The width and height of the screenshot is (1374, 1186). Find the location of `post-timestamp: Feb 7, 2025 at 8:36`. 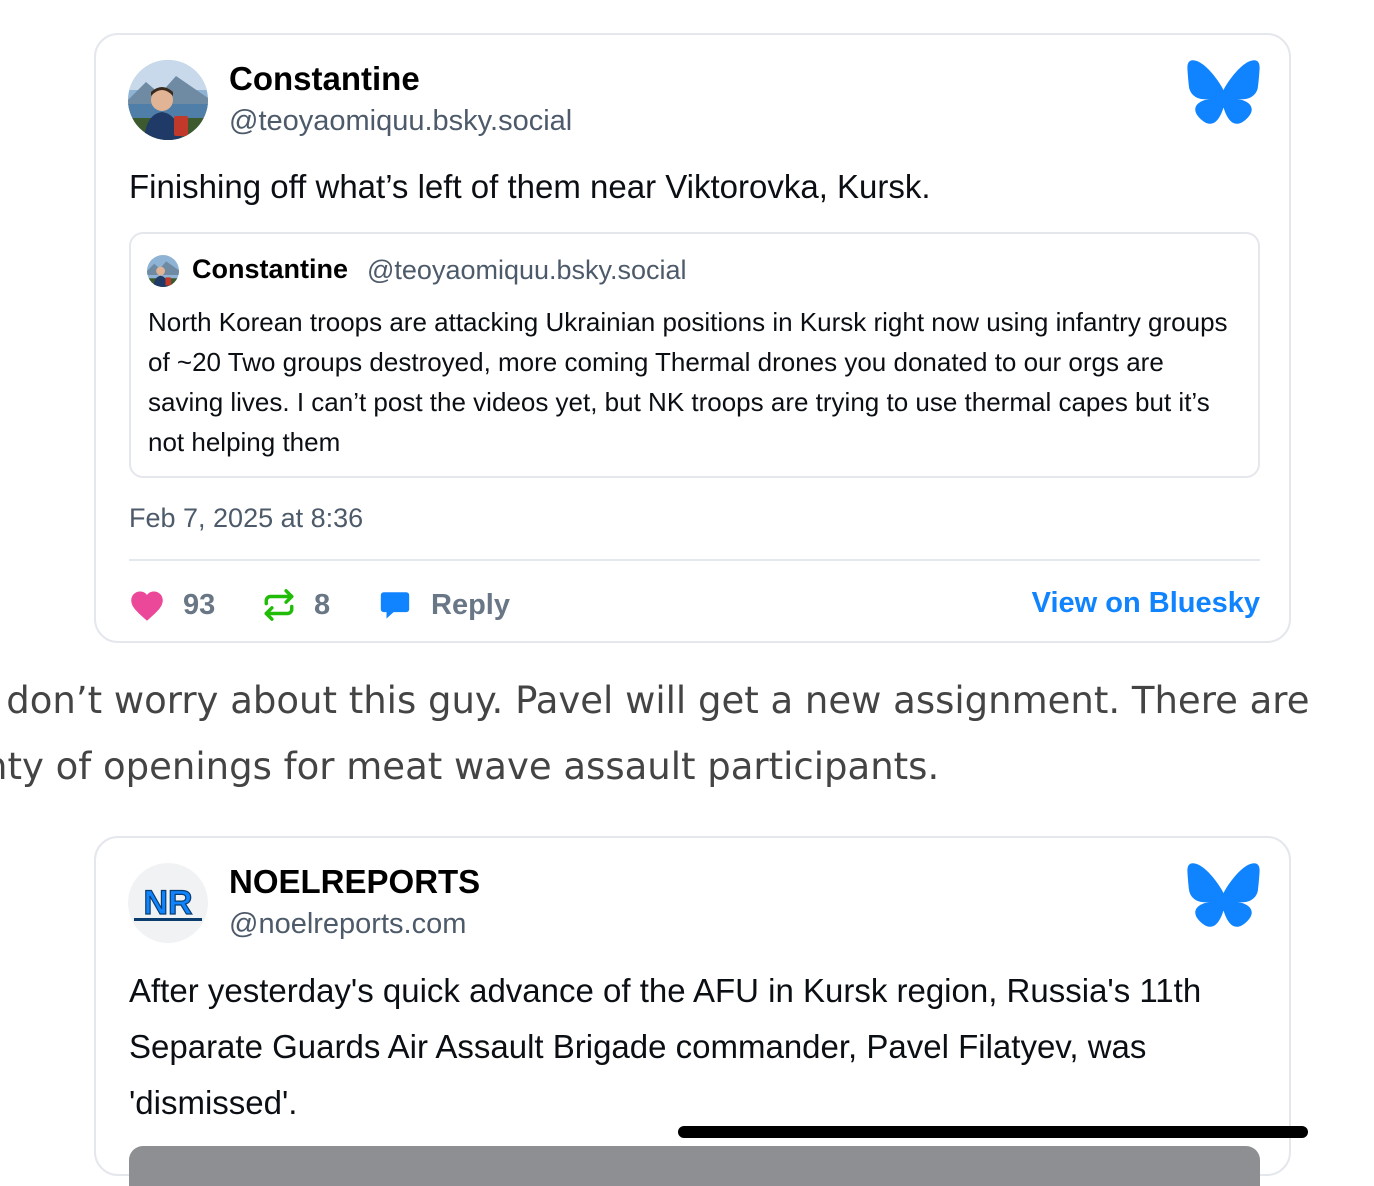

post-timestamp: Feb 7, 2025 at 8:36 is located at coordinates (246, 518).